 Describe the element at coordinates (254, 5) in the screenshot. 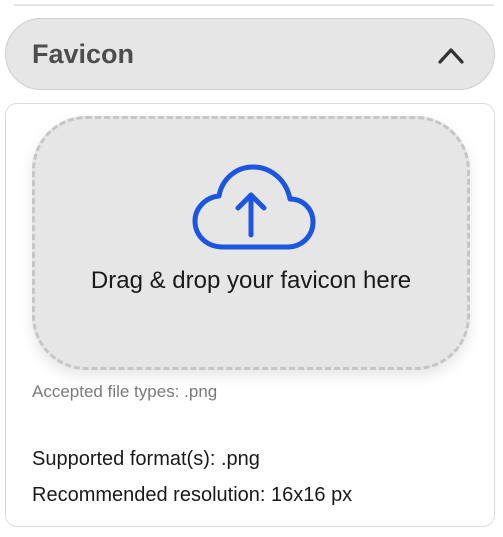

I see `top-divider` at that location.